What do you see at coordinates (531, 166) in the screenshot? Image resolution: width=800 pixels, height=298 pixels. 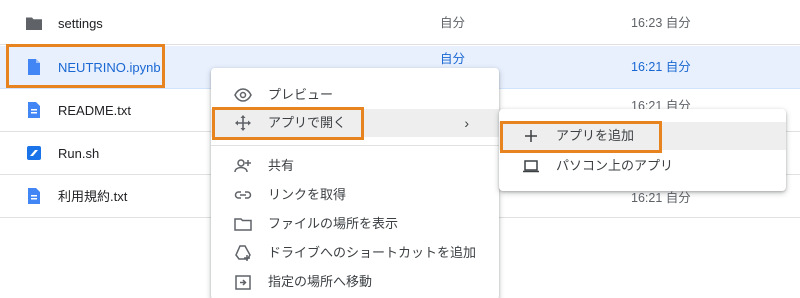 I see `laptop-icon` at bounding box center [531, 166].